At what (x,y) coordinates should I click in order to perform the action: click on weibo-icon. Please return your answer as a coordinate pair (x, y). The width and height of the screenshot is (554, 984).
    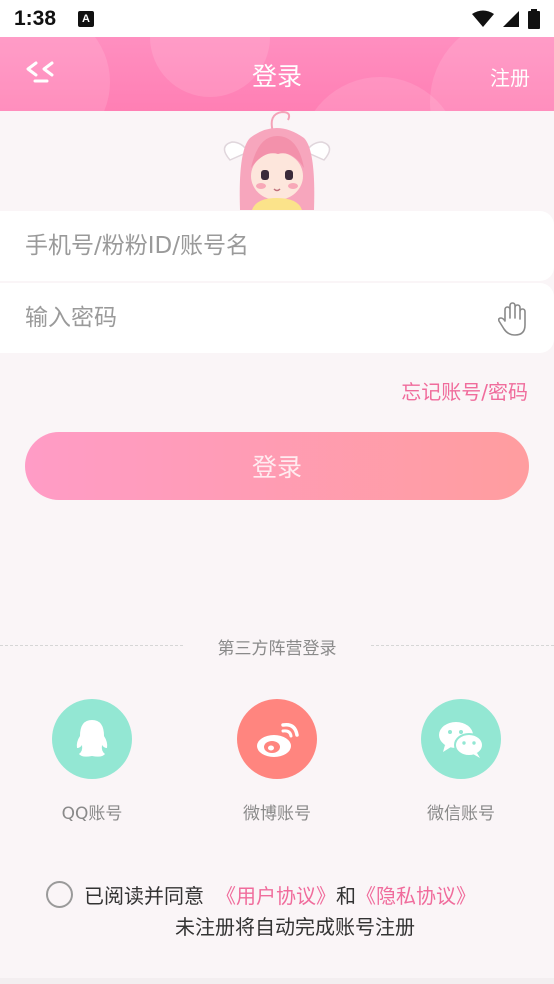
    Looking at the image, I should click on (278, 739).